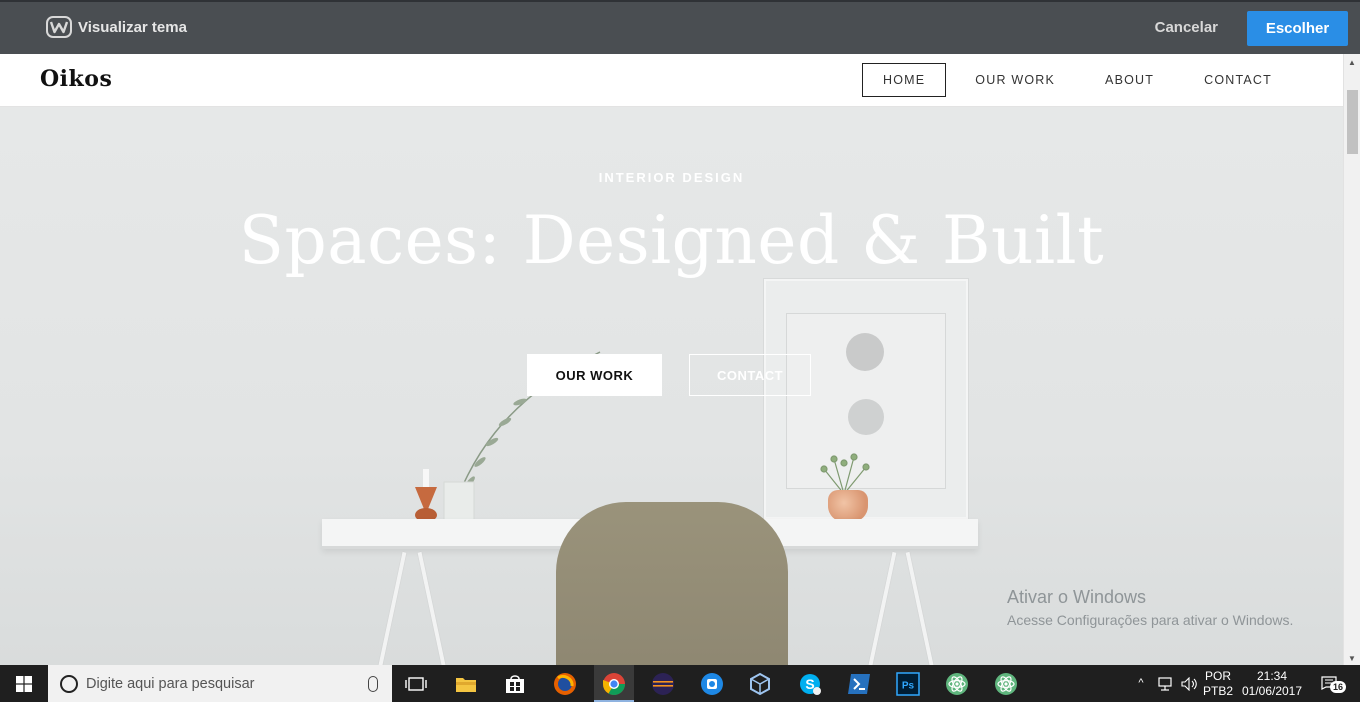 The height and width of the screenshot is (702, 1360). Describe the element at coordinates (594, 375) in the screenshot. I see `our-work-button: OUR WORK` at that location.